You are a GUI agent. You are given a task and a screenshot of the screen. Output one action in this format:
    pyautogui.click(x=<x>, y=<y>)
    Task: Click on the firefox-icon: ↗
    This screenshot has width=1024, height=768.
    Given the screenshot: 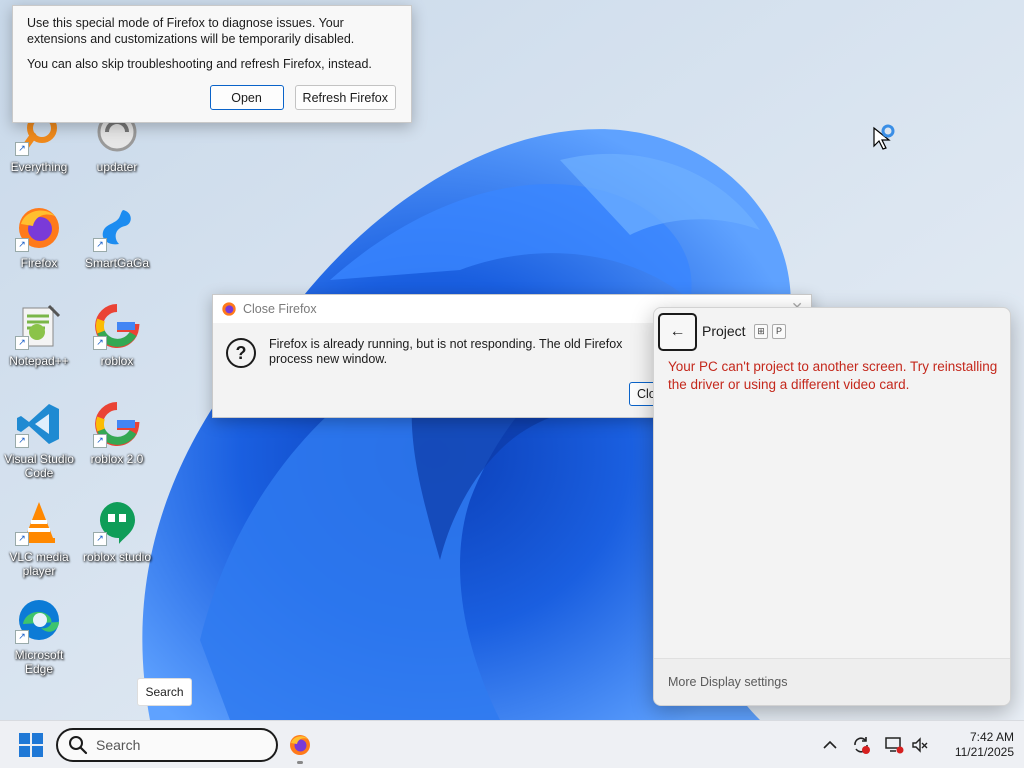 What is the action you would take?
    pyautogui.click(x=39, y=228)
    